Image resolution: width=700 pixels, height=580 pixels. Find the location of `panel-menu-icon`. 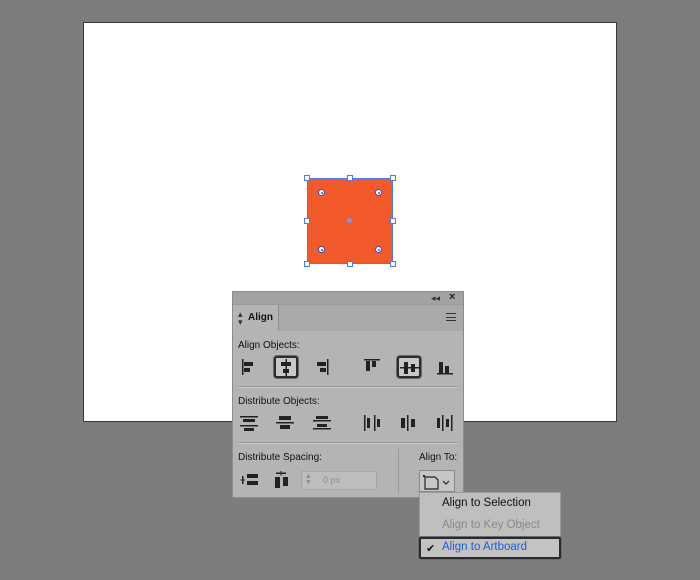

panel-menu-icon is located at coordinates (451, 317).